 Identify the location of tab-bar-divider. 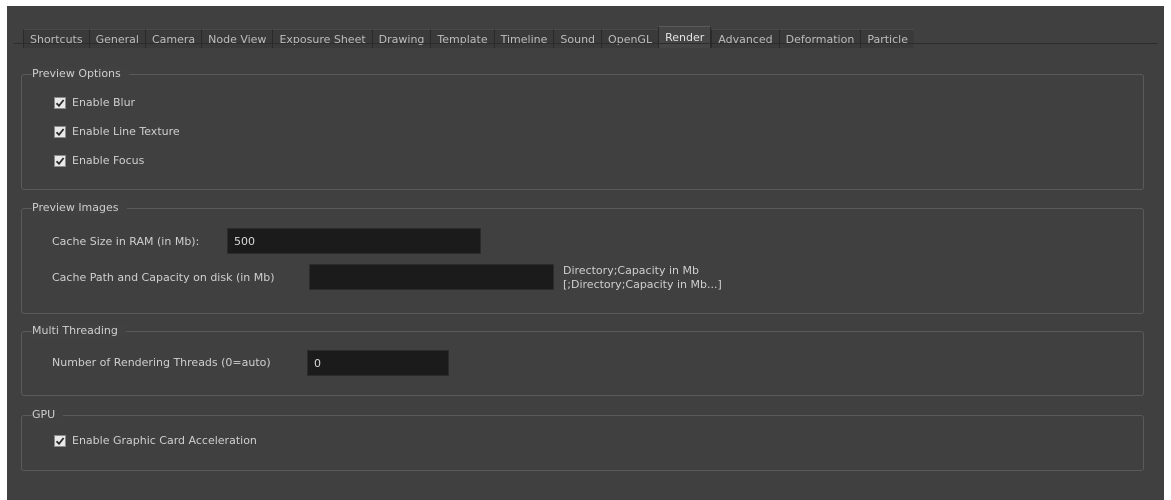
(586, 43).